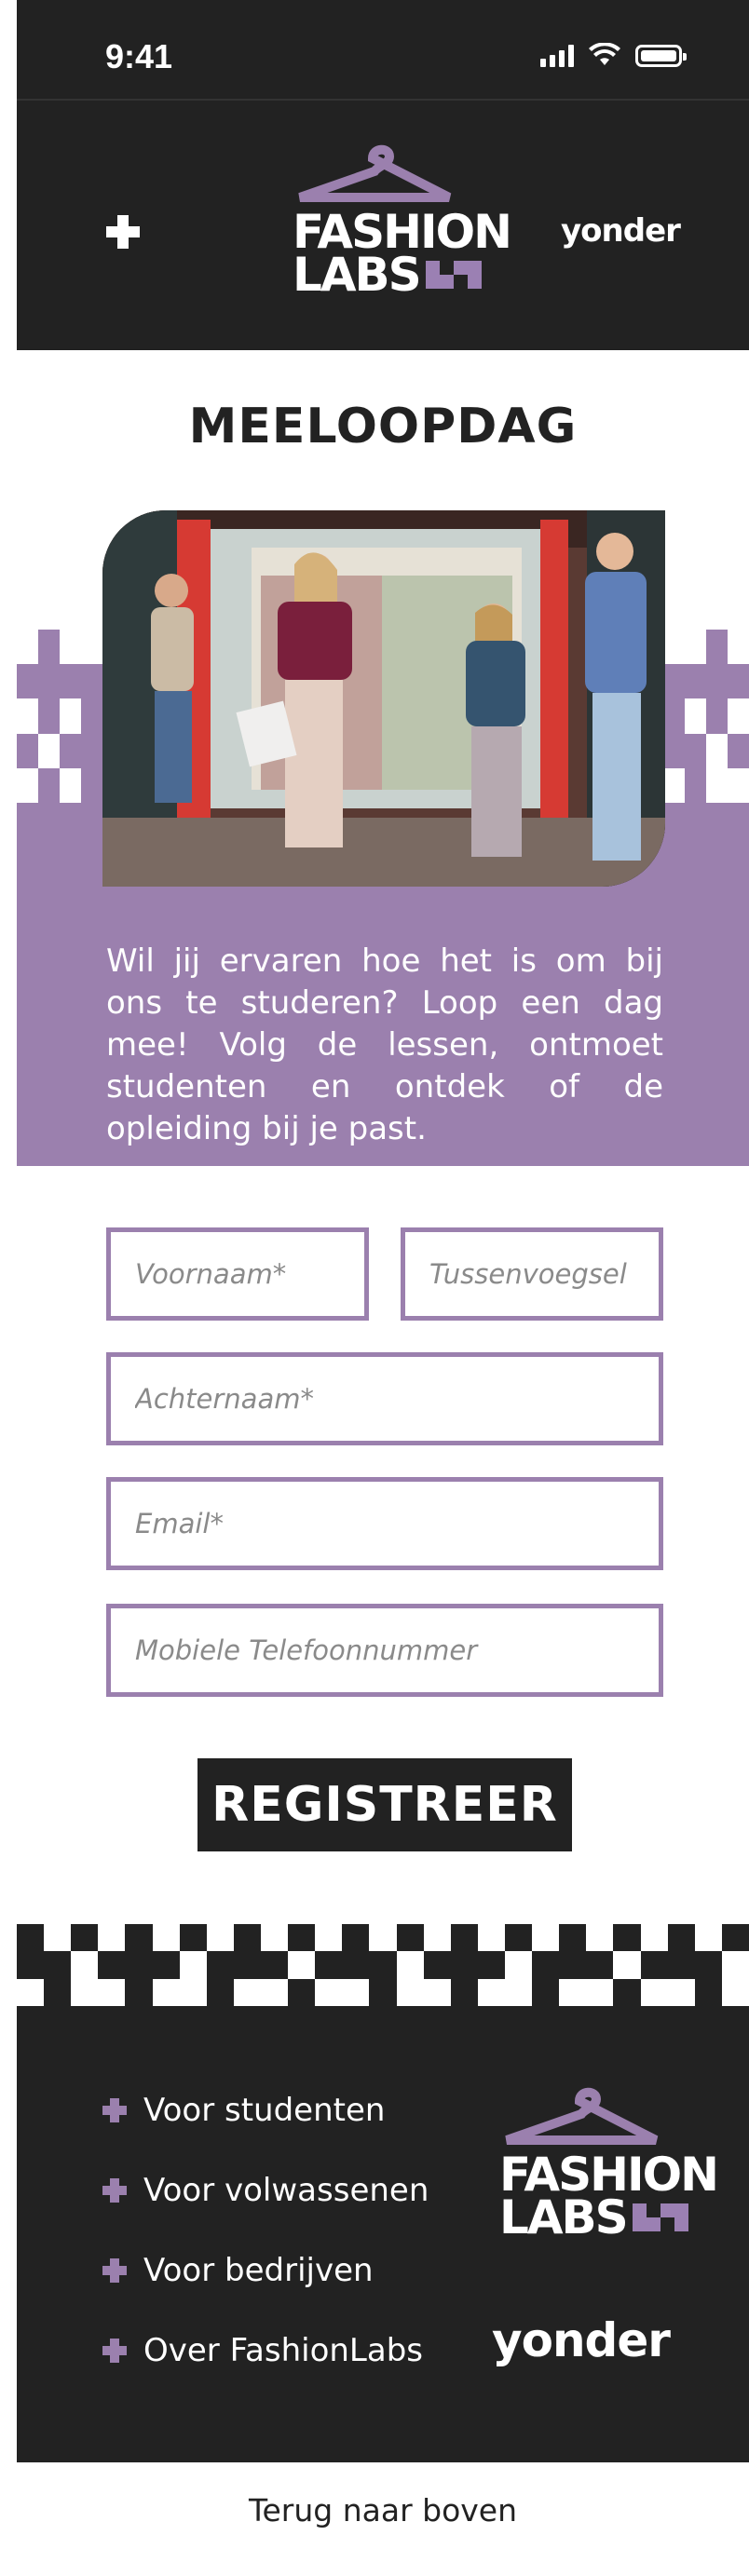 The height and width of the screenshot is (2576, 749). What do you see at coordinates (384, 1523) in the screenshot?
I see `email-input` at bounding box center [384, 1523].